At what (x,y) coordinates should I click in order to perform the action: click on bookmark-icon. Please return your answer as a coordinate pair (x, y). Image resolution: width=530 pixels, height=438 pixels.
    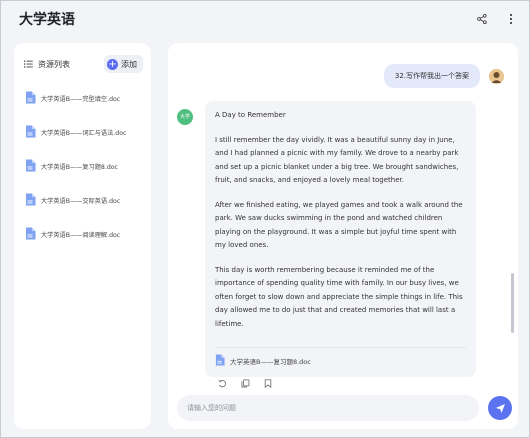
    Looking at the image, I should click on (268, 383).